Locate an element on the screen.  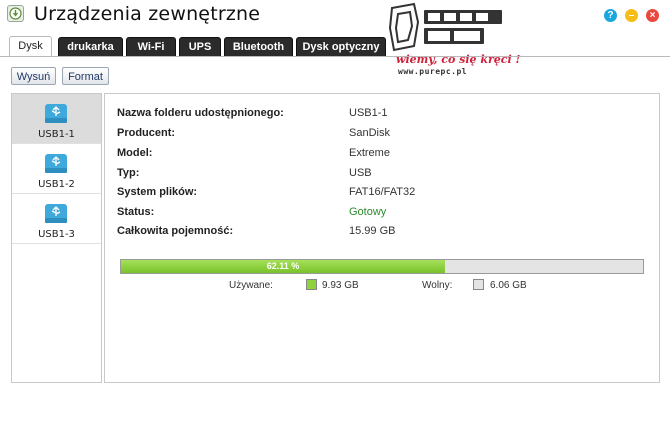
share-folder-value: USB1-1 is located at coordinates (368, 113).